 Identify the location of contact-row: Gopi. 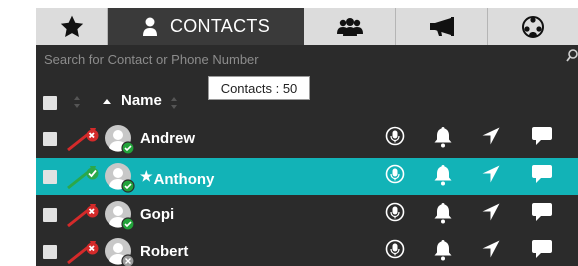
(307, 214).